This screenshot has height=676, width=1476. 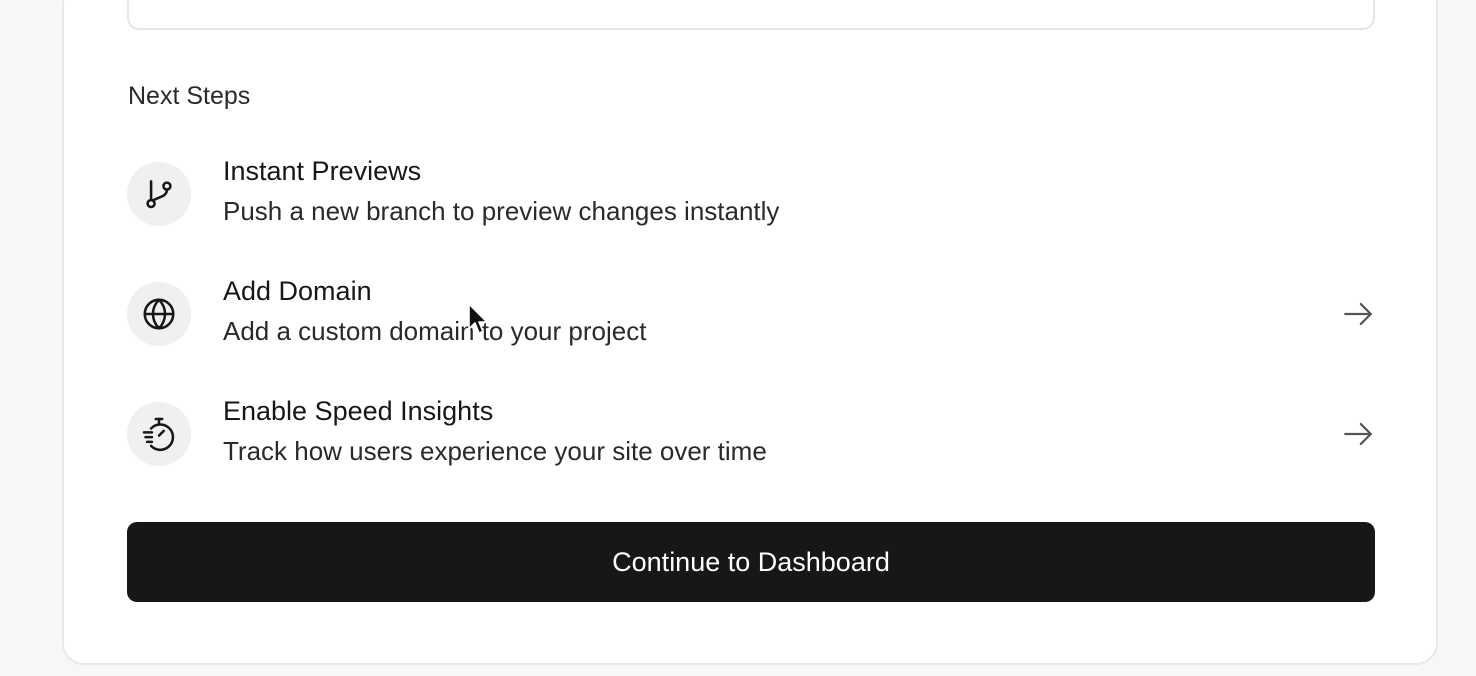 I want to click on continue-to-dashboard-button: Continue to Dashboard, so click(x=751, y=562).